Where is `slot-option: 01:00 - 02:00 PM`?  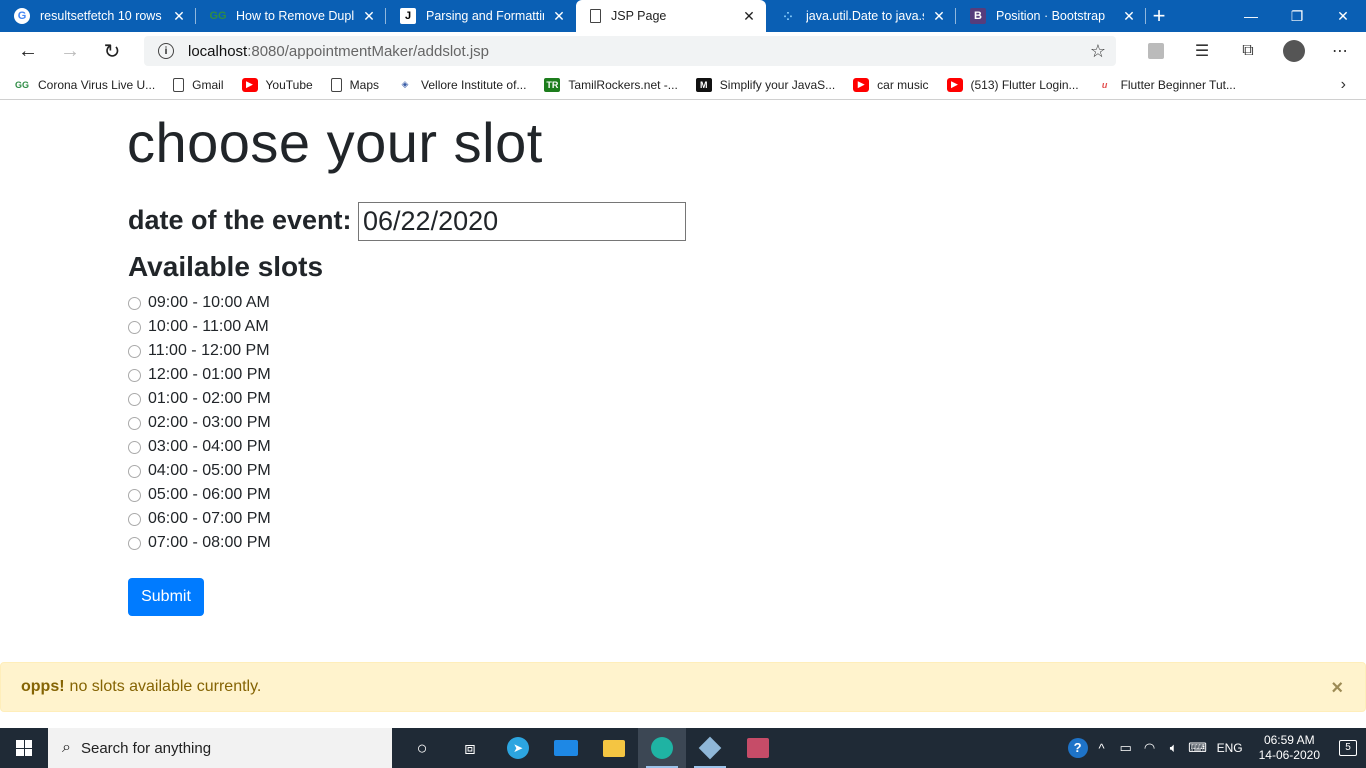
slot-option: 01:00 - 02:00 PM is located at coordinates (199, 399).